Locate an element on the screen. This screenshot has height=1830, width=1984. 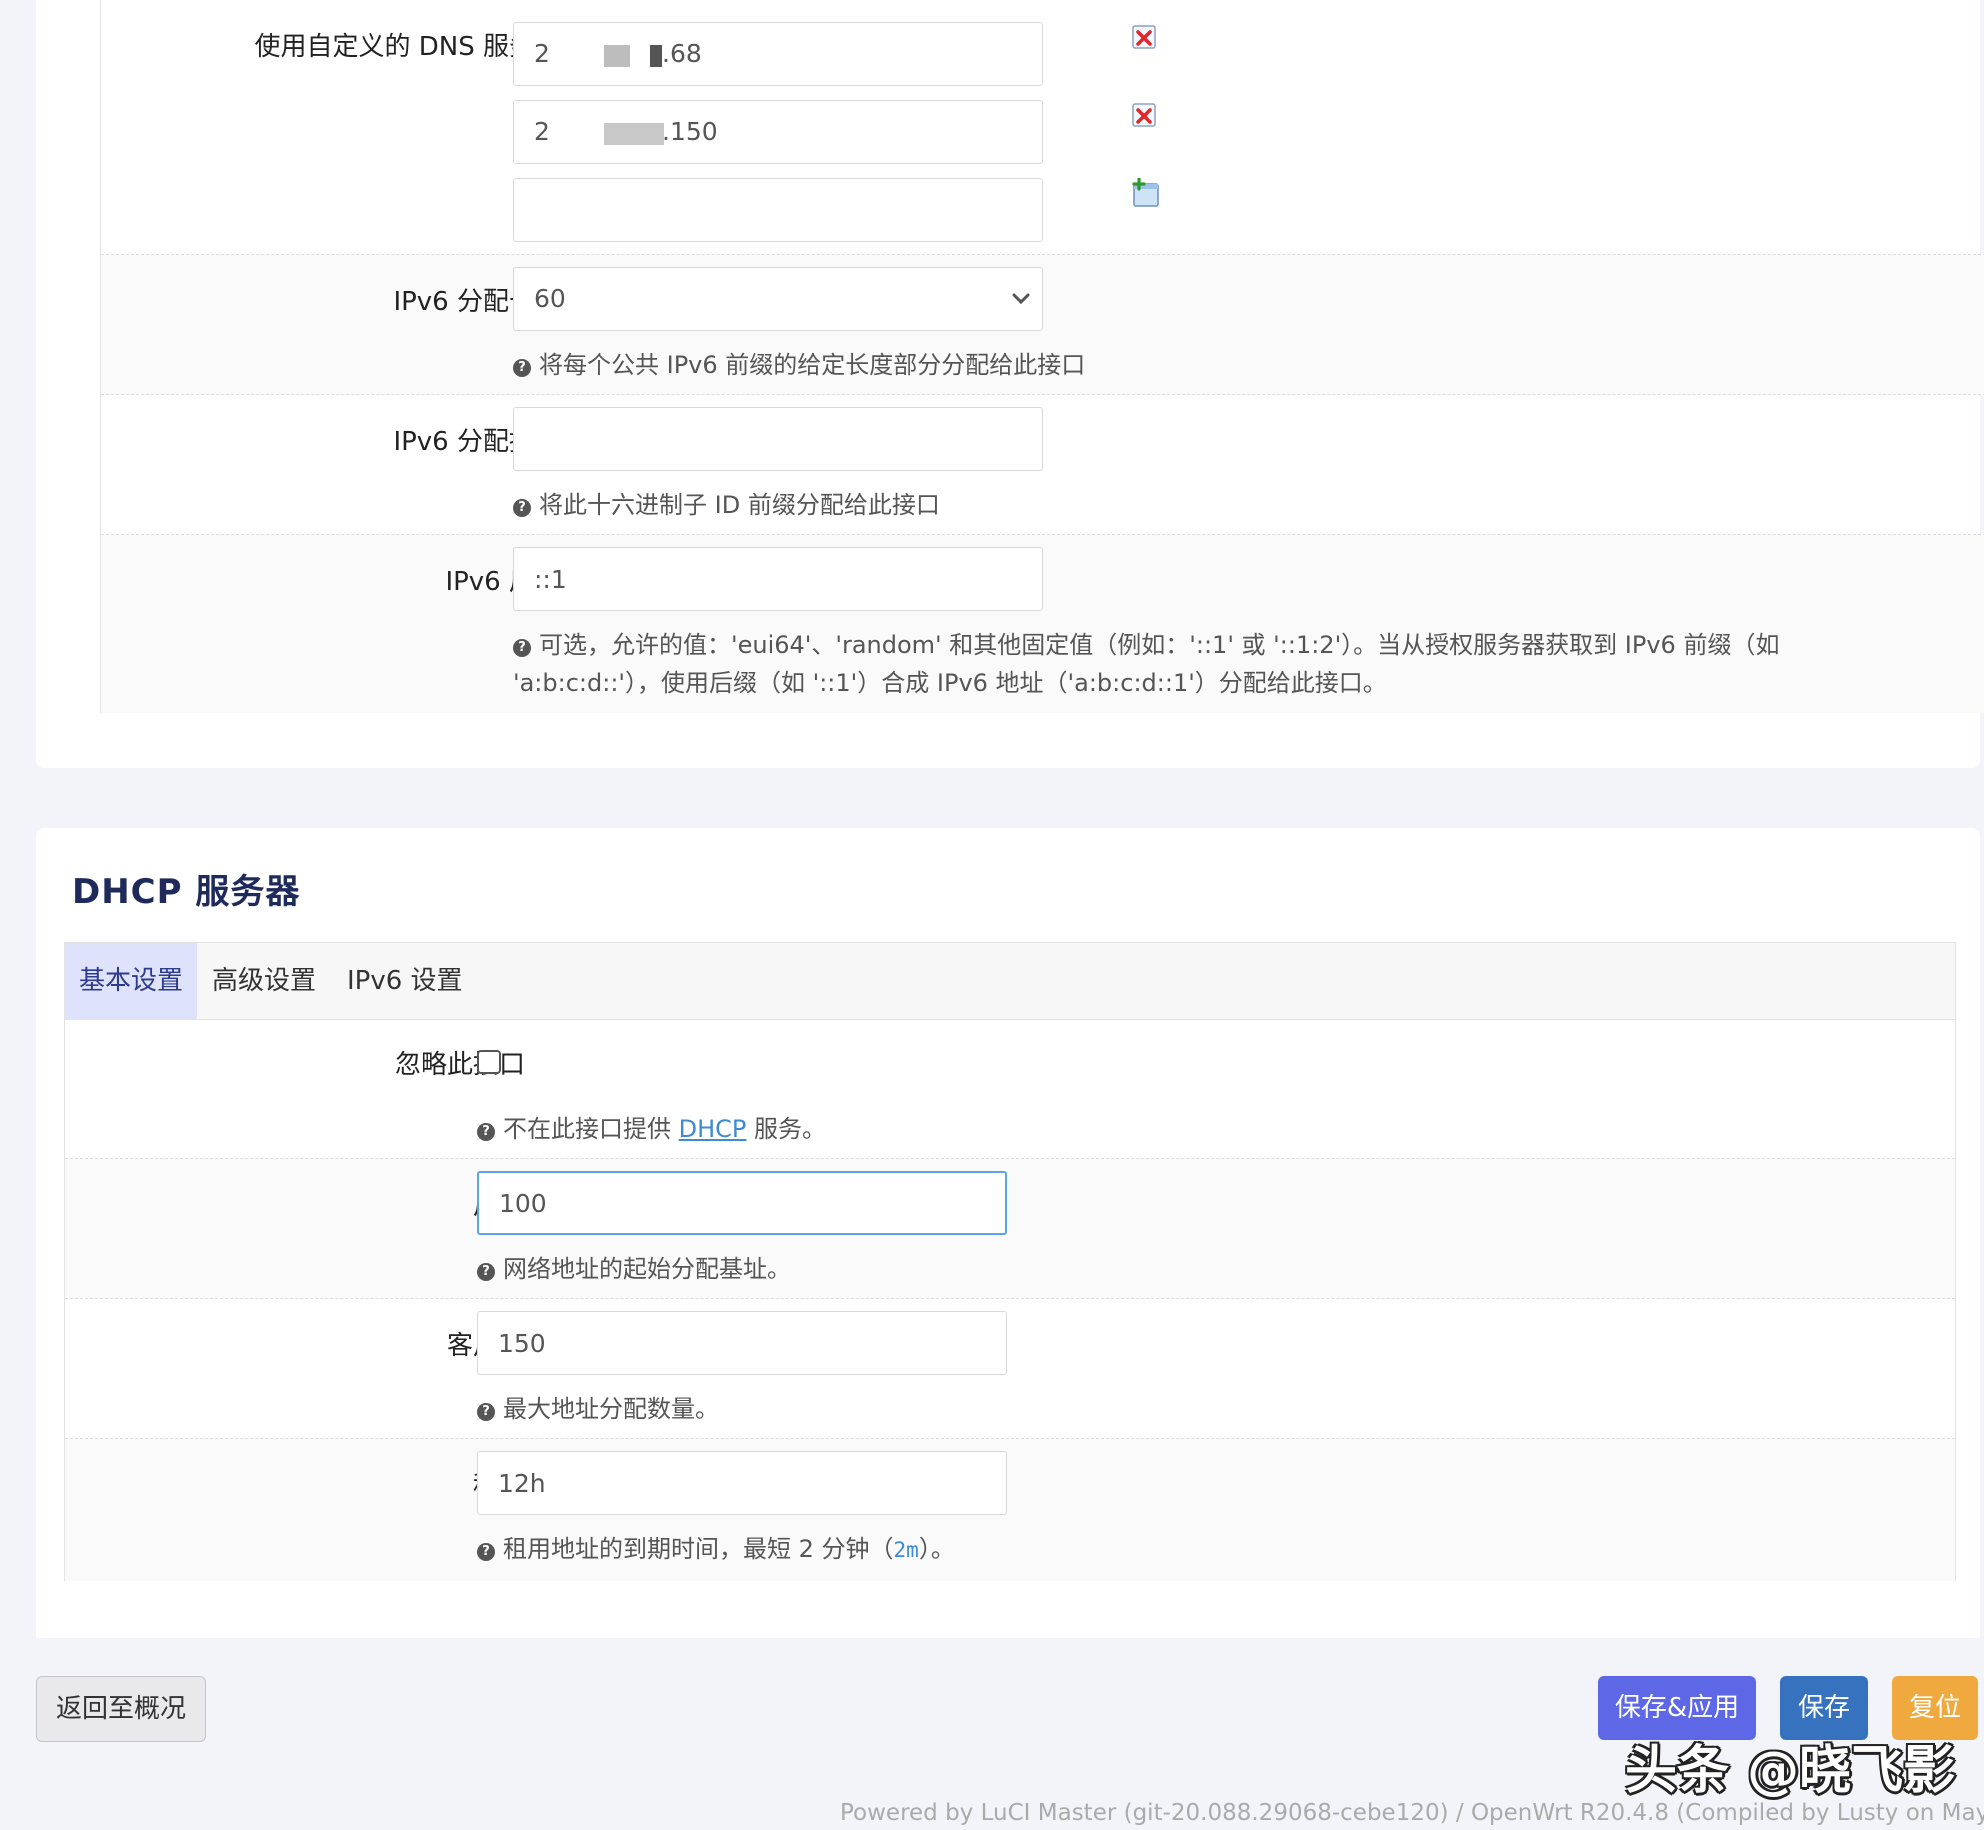
custom-dns-row: 使用自定义的 DNS 服务器 2( .68 2( .150 is located at coordinates (1042, 127).